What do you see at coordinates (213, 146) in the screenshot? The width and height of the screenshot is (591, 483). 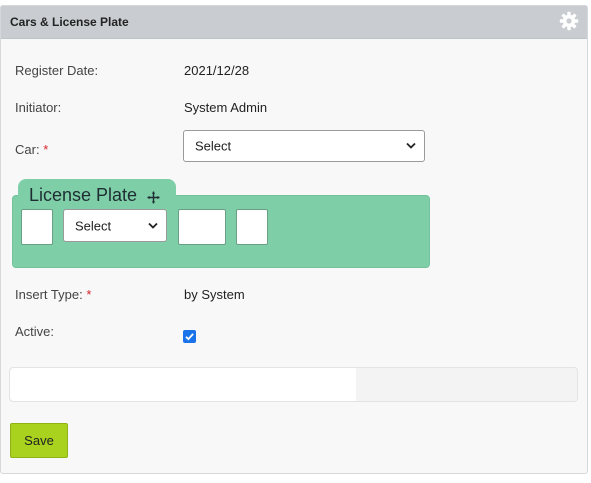 I see `car-select-value: Select` at bounding box center [213, 146].